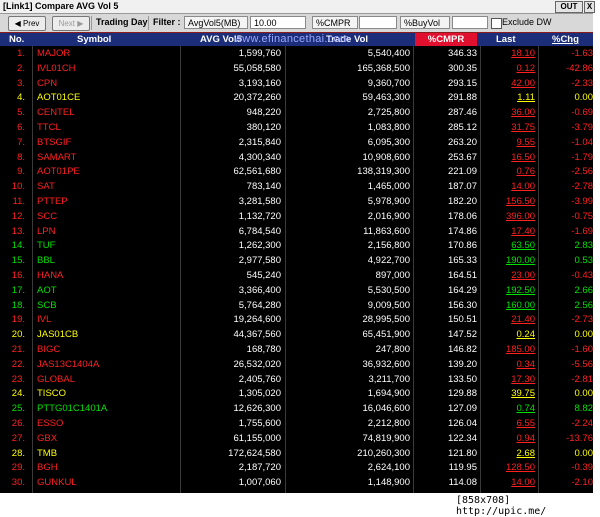  I want to click on row-last: 190.00, so click(509, 261).